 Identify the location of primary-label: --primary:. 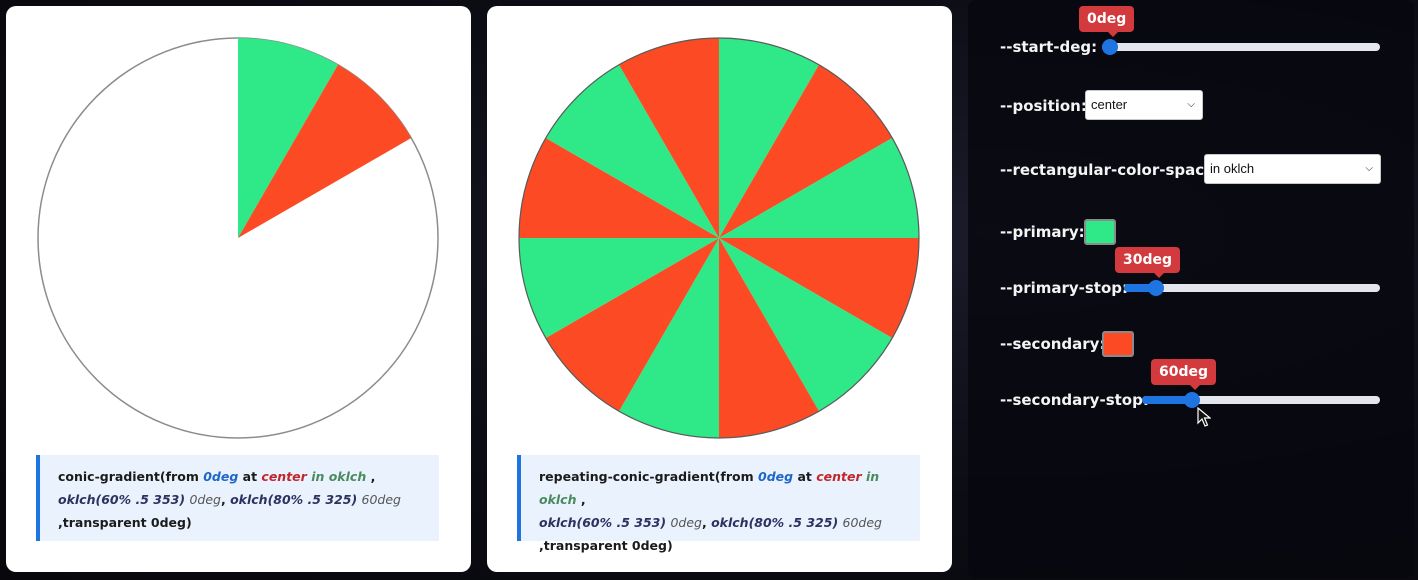
(1042, 232).